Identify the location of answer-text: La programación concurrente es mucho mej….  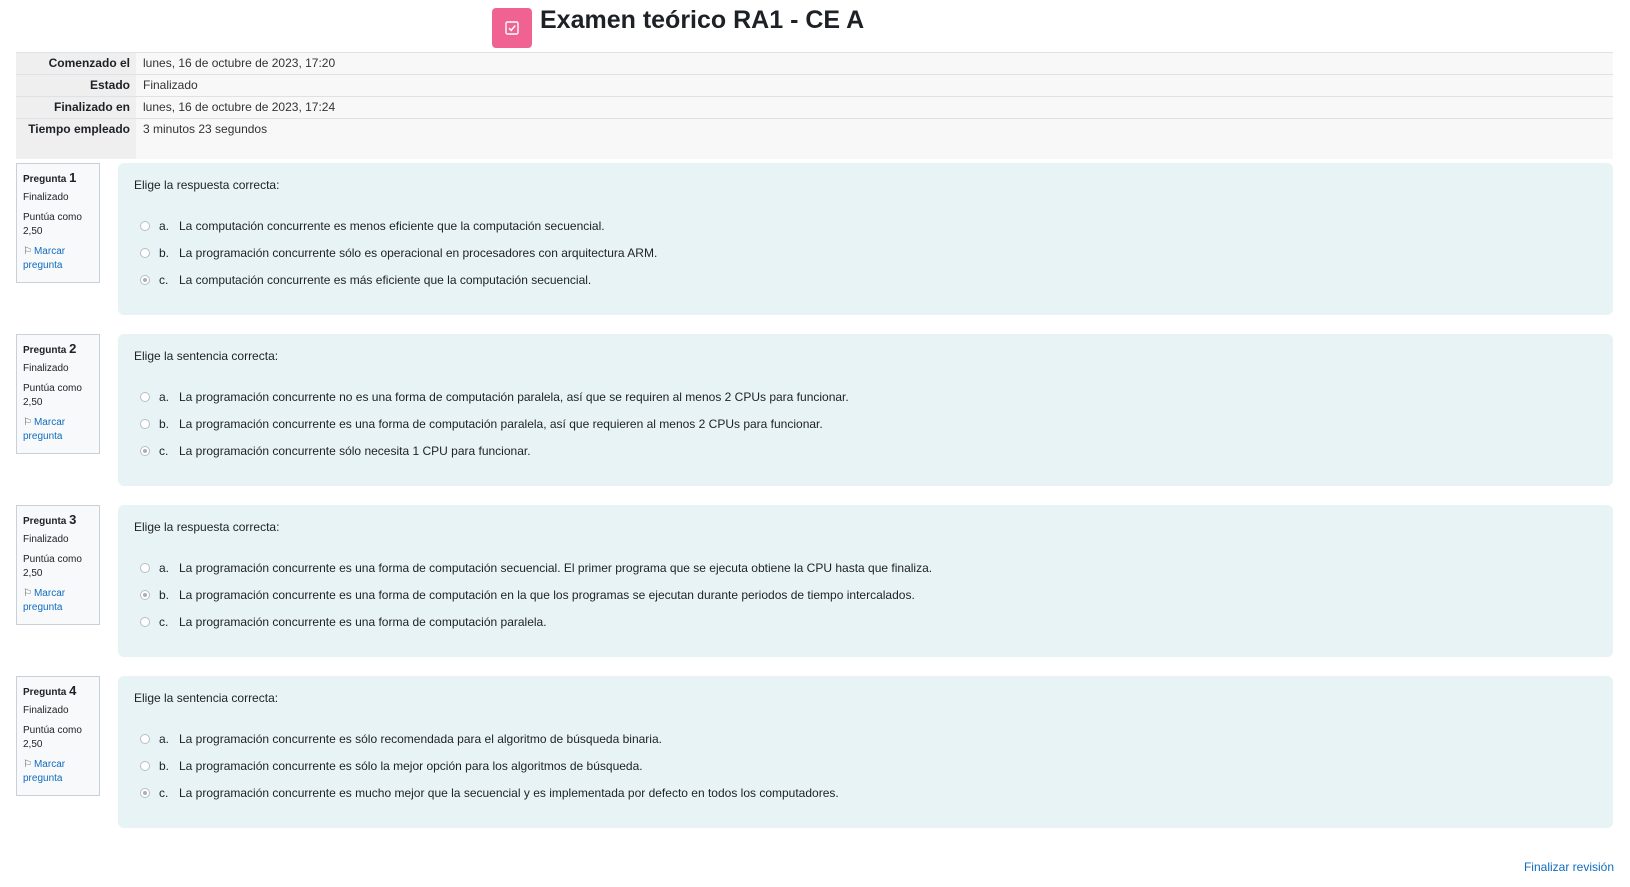
(509, 792).